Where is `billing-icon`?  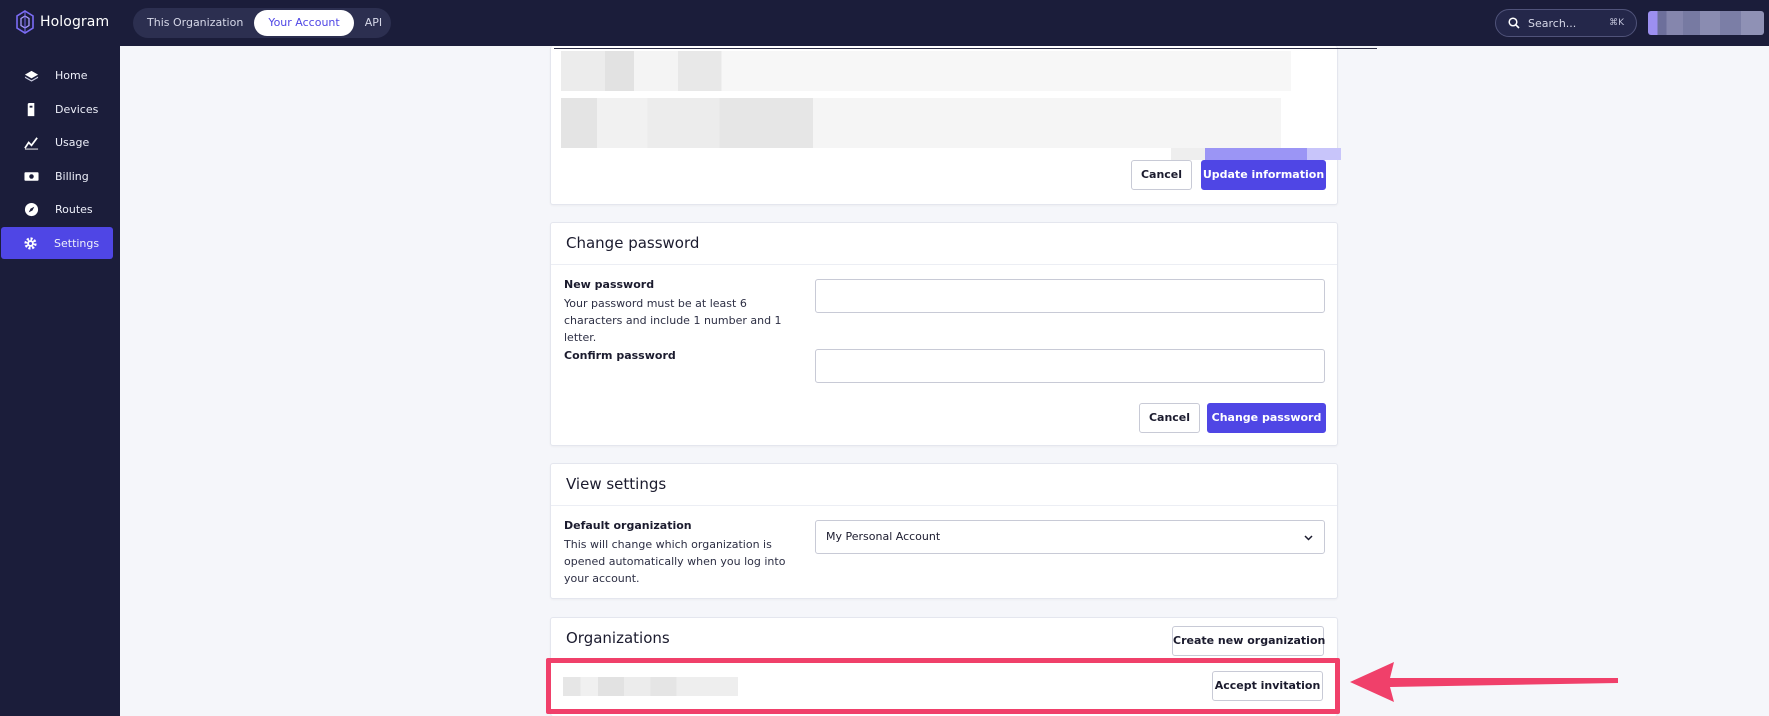 billing-icon is located at coordinates (31, 177).